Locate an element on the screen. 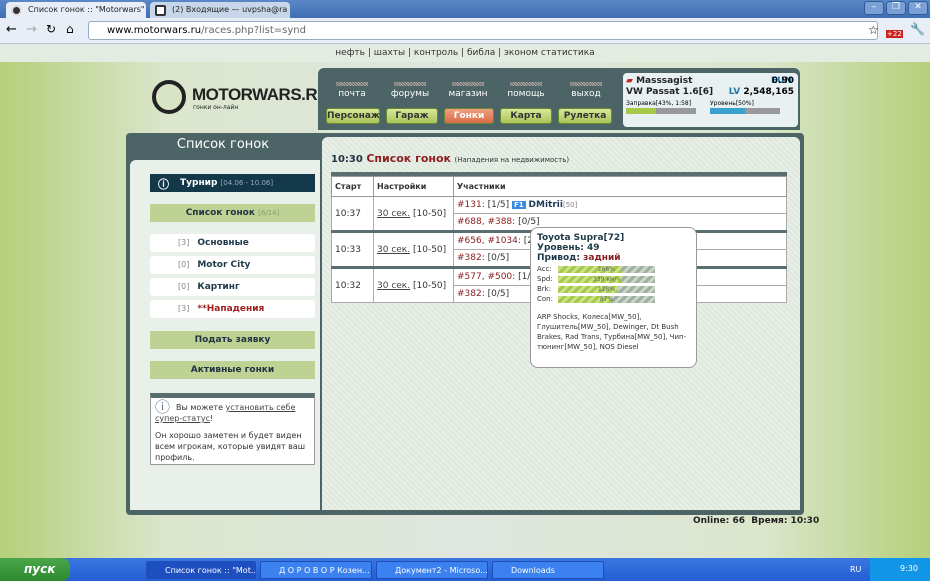  level-bar is located at coordinates (745, 111).